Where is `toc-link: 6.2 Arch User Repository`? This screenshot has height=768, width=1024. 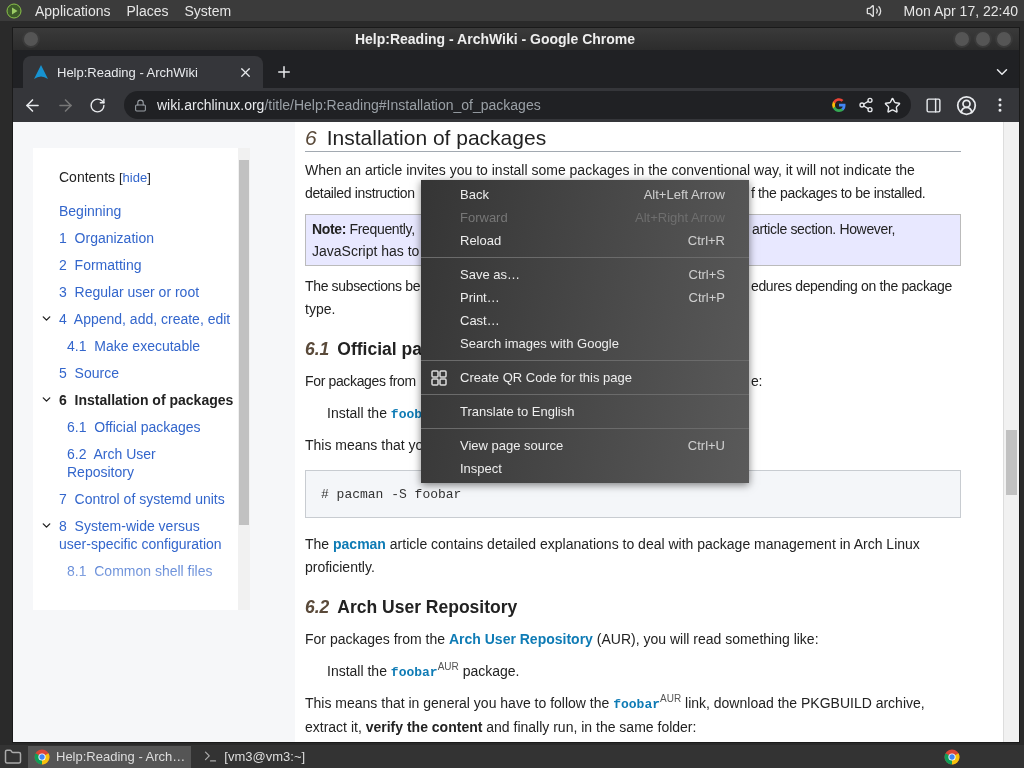
toc-link: 6.2 Arch User Repository is located at coordinates (142, 463).